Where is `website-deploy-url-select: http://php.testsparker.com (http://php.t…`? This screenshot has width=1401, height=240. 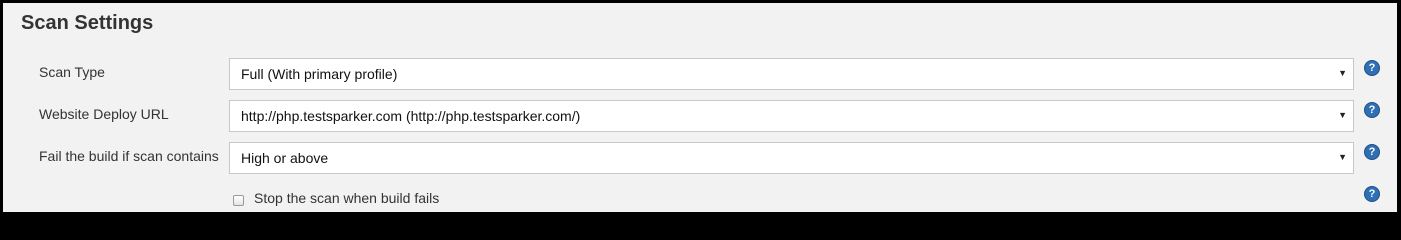 website-deploy-url-select: http://php.testsparker.com (http://php.t… is located at coordinates (791, 116).